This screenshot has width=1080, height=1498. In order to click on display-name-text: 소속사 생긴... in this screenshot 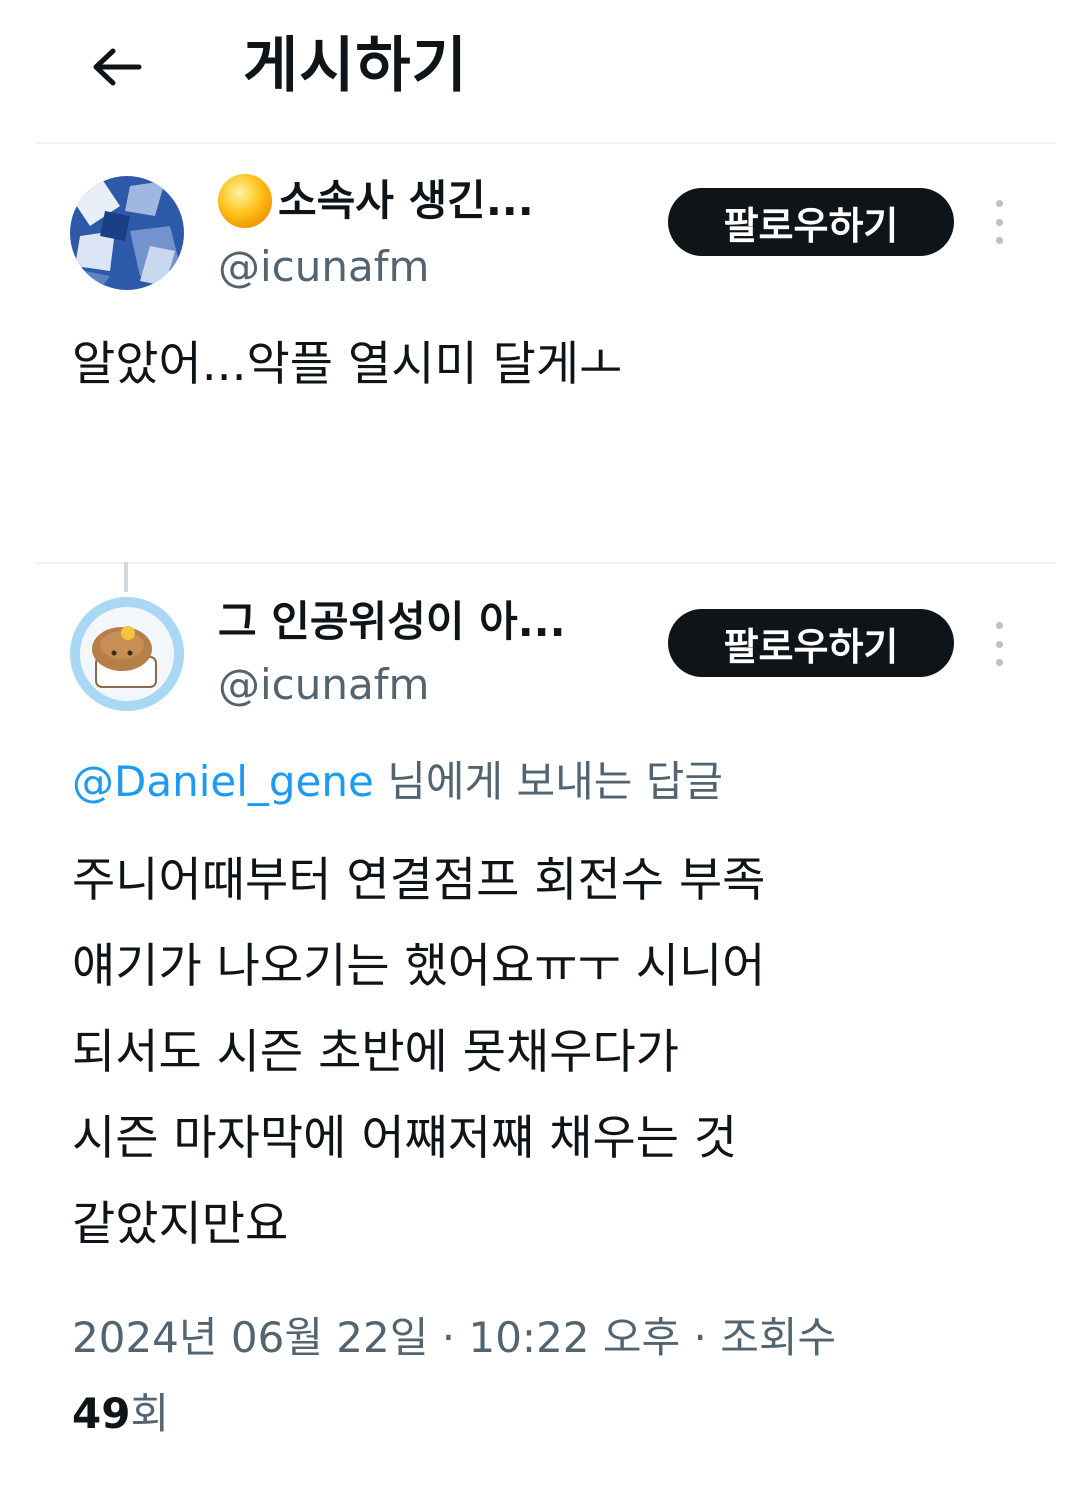, I will do `click(406, 200)`.